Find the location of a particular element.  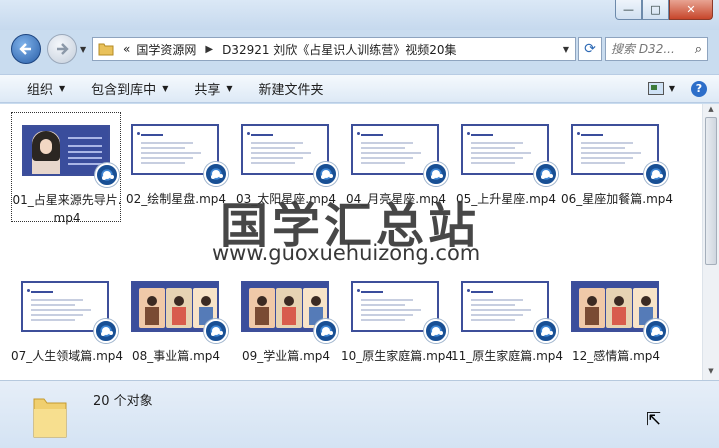

back-arrow-icon is located at coordinates (25, 49).